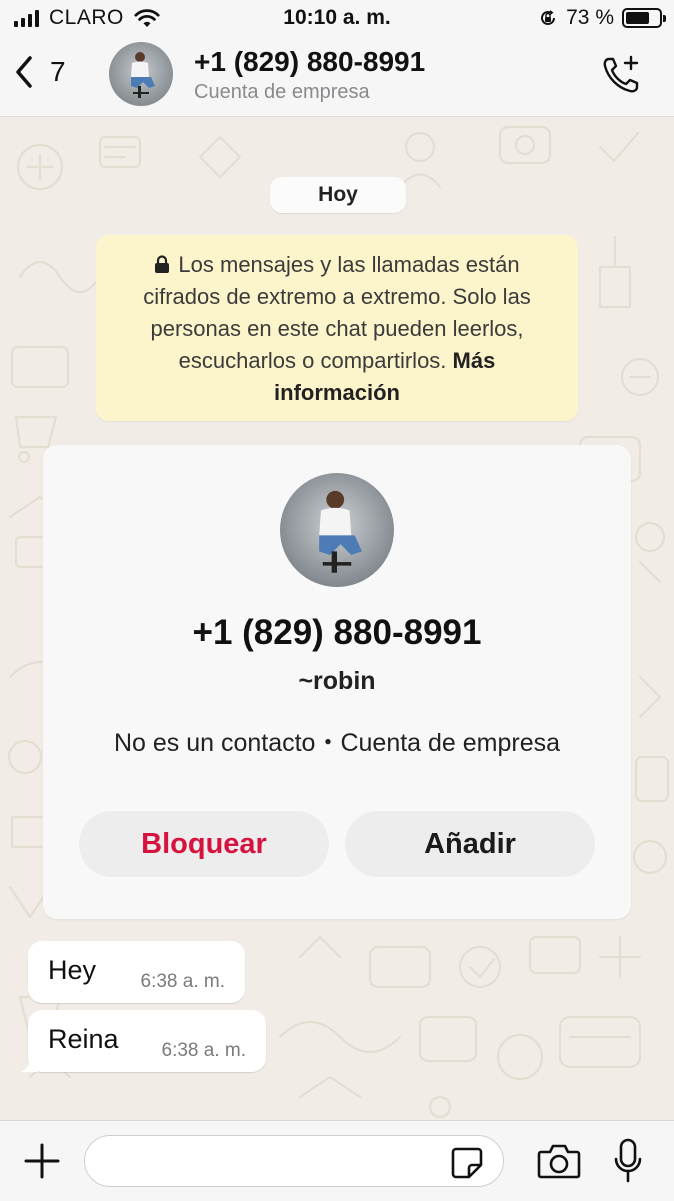 This screenshot has height=1201, width=674. I want to click on chevron-left-icon, so click(24, 72).